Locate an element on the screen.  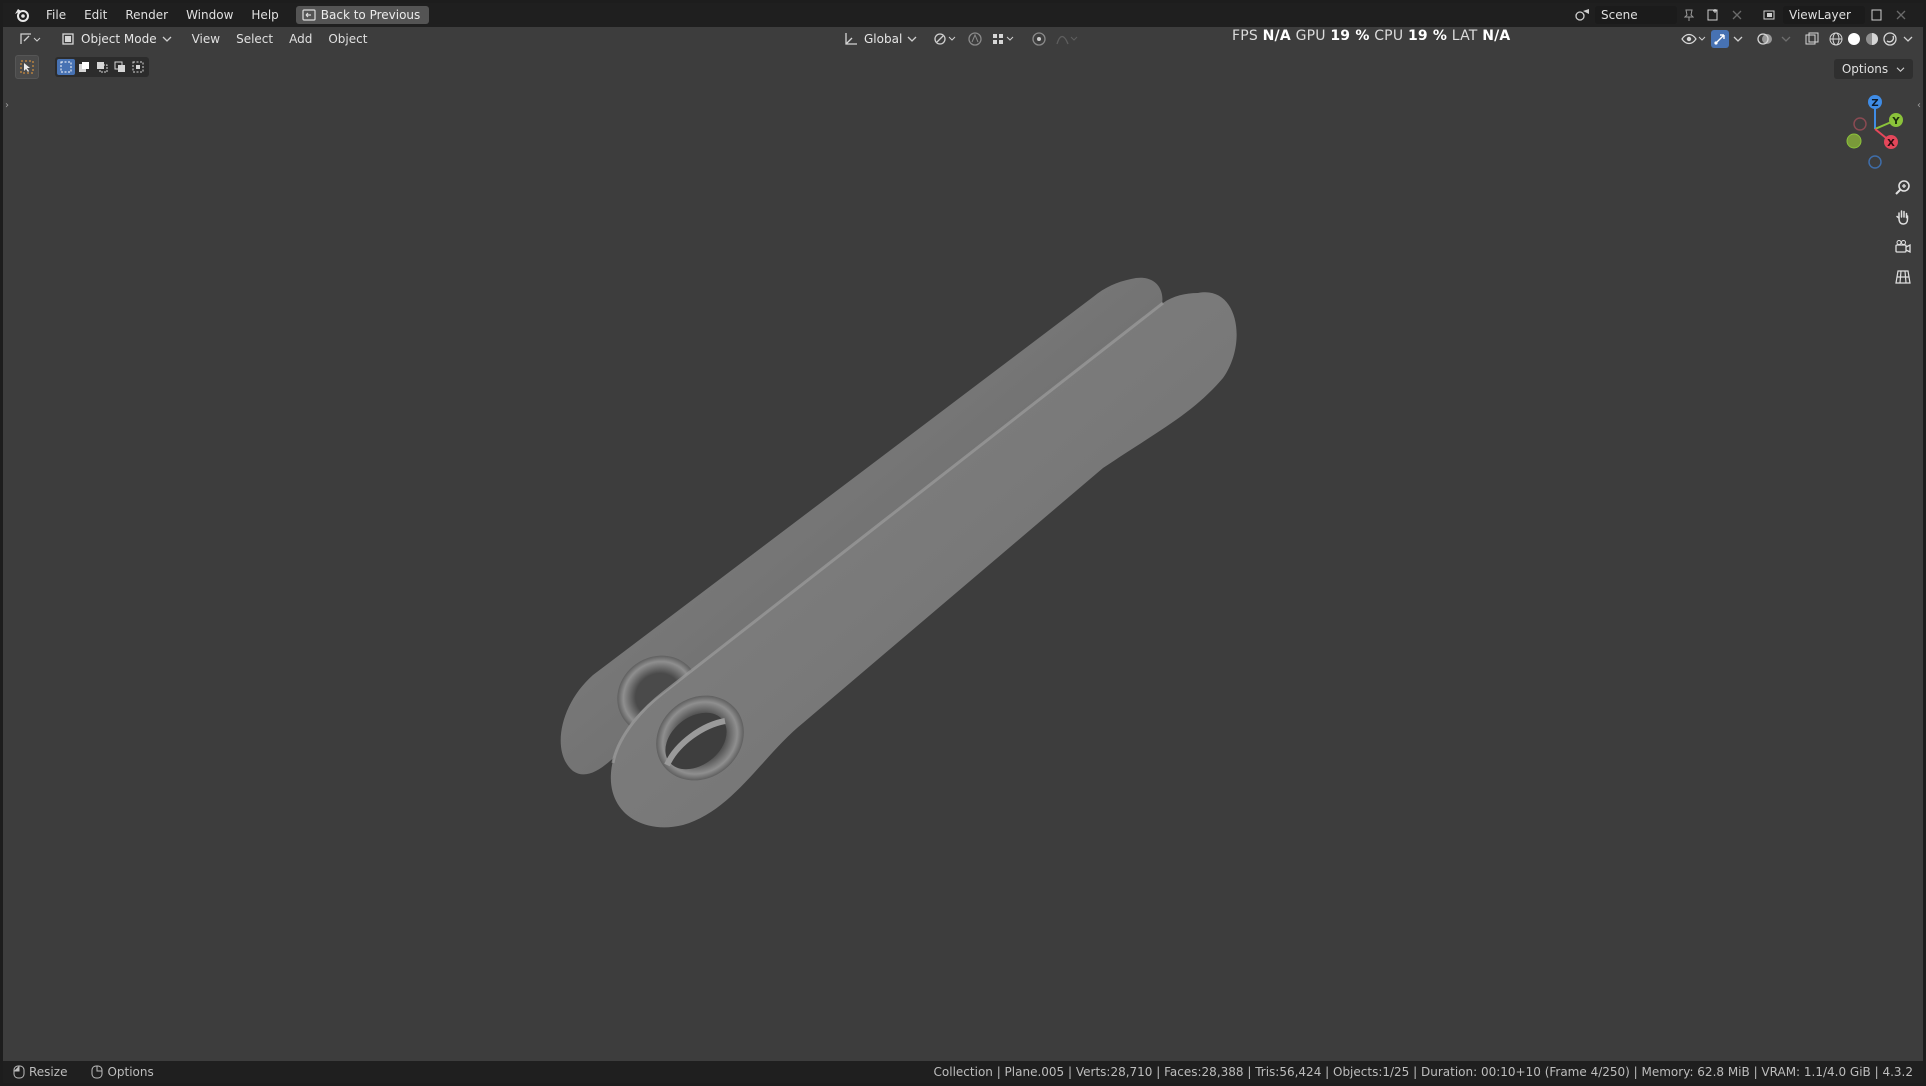
mouse-left-icon is located at coordinates (19, 1072).